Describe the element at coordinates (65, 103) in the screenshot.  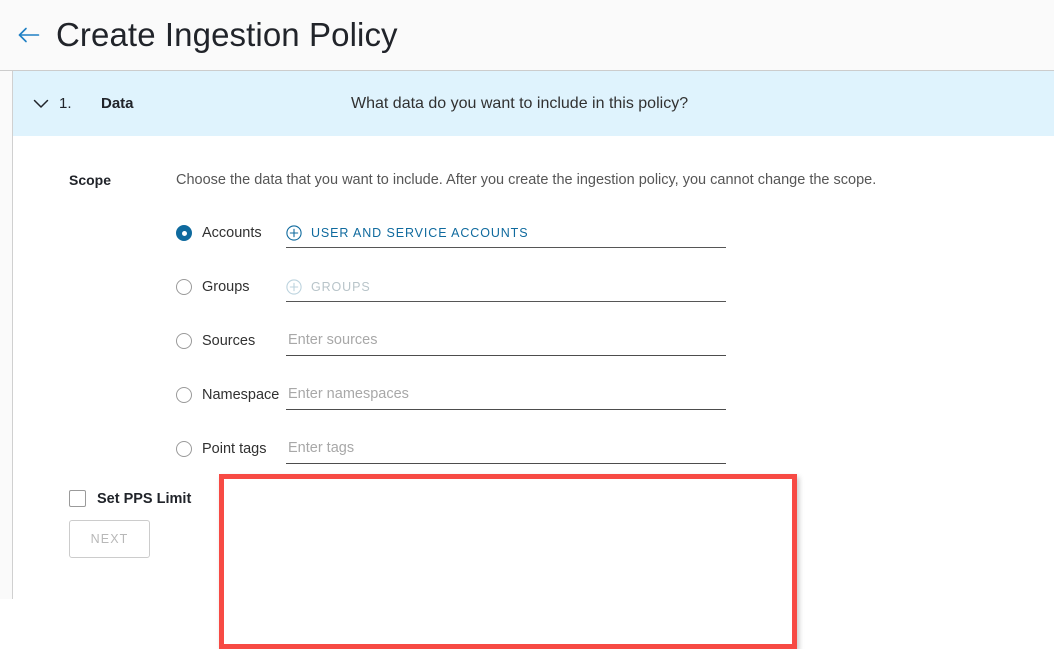
I see `step-number: 1.` at that location.